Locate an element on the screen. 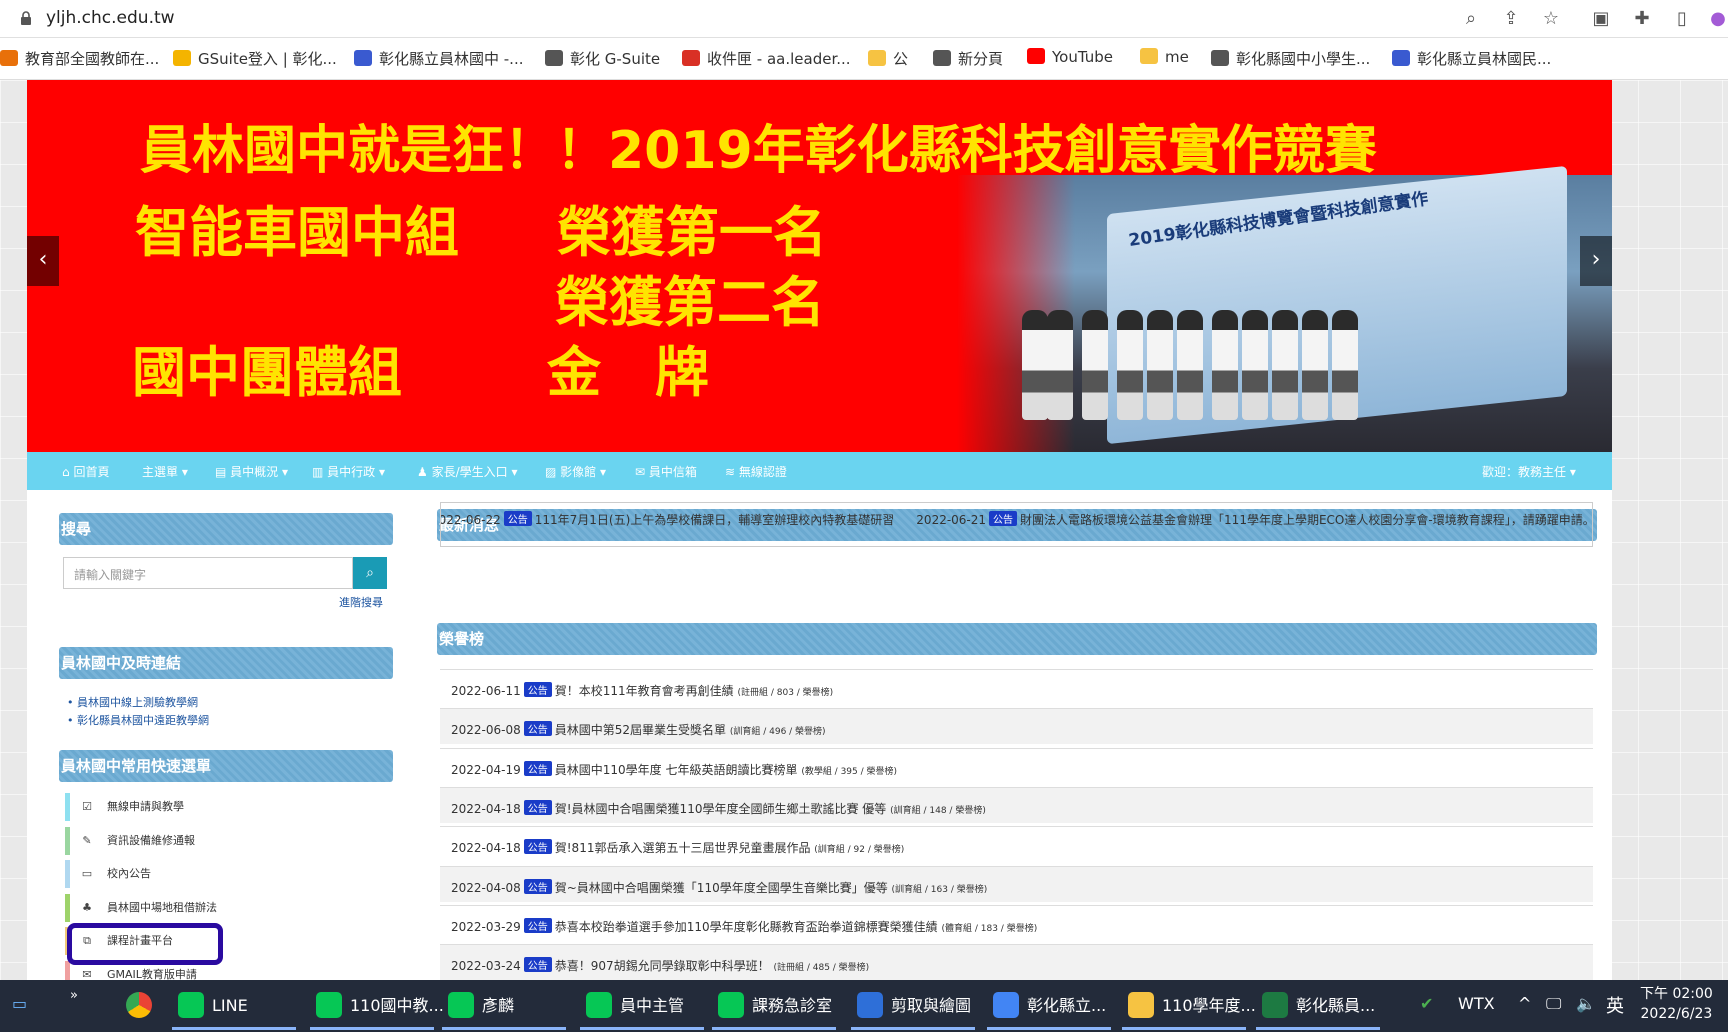 This screenshot has height=1032, width=1728. menu-item-icon: ♣ is located at coordinates (87, 907).